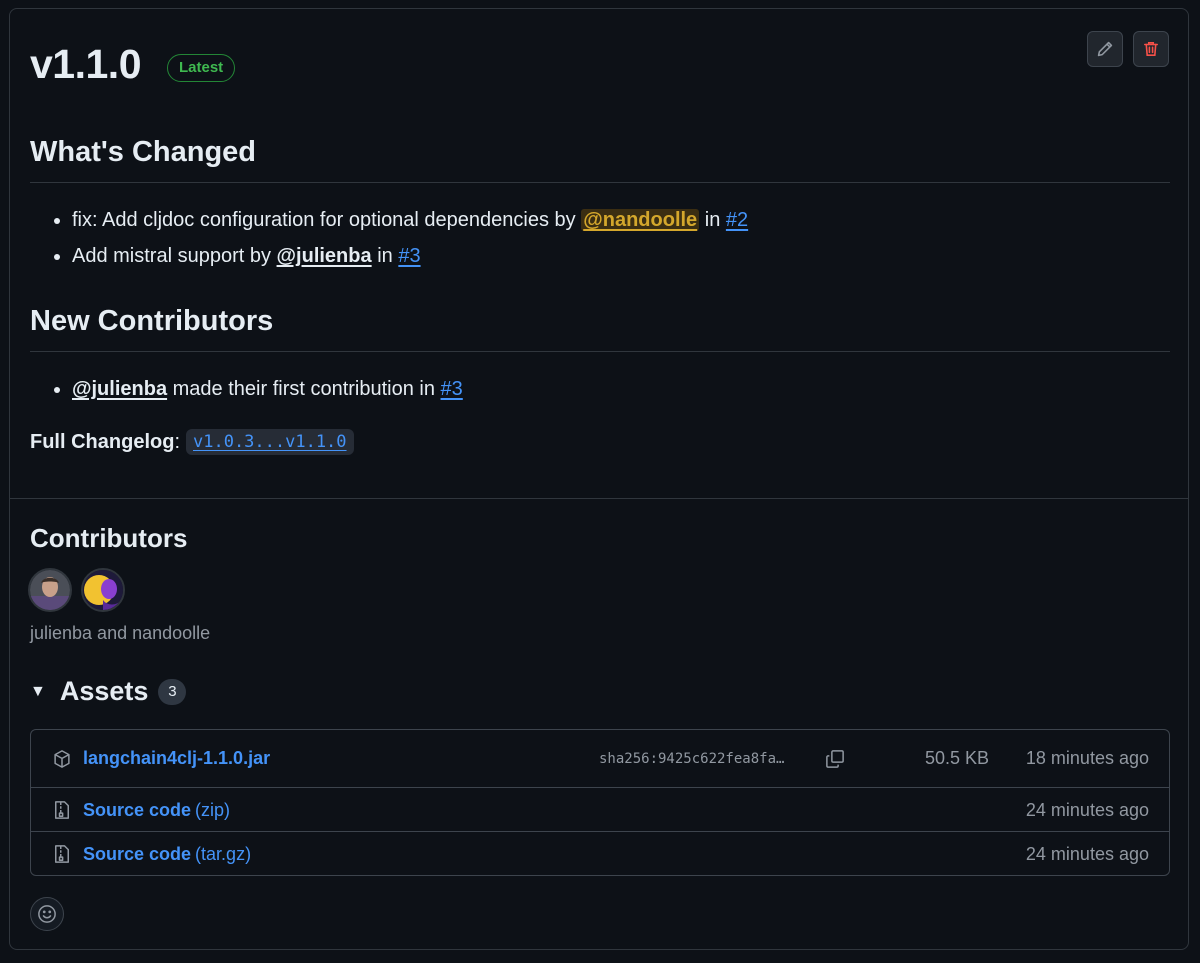 This screenshot has width=1200, height=963. I want to click on trash-icon, so click(1151, 49).